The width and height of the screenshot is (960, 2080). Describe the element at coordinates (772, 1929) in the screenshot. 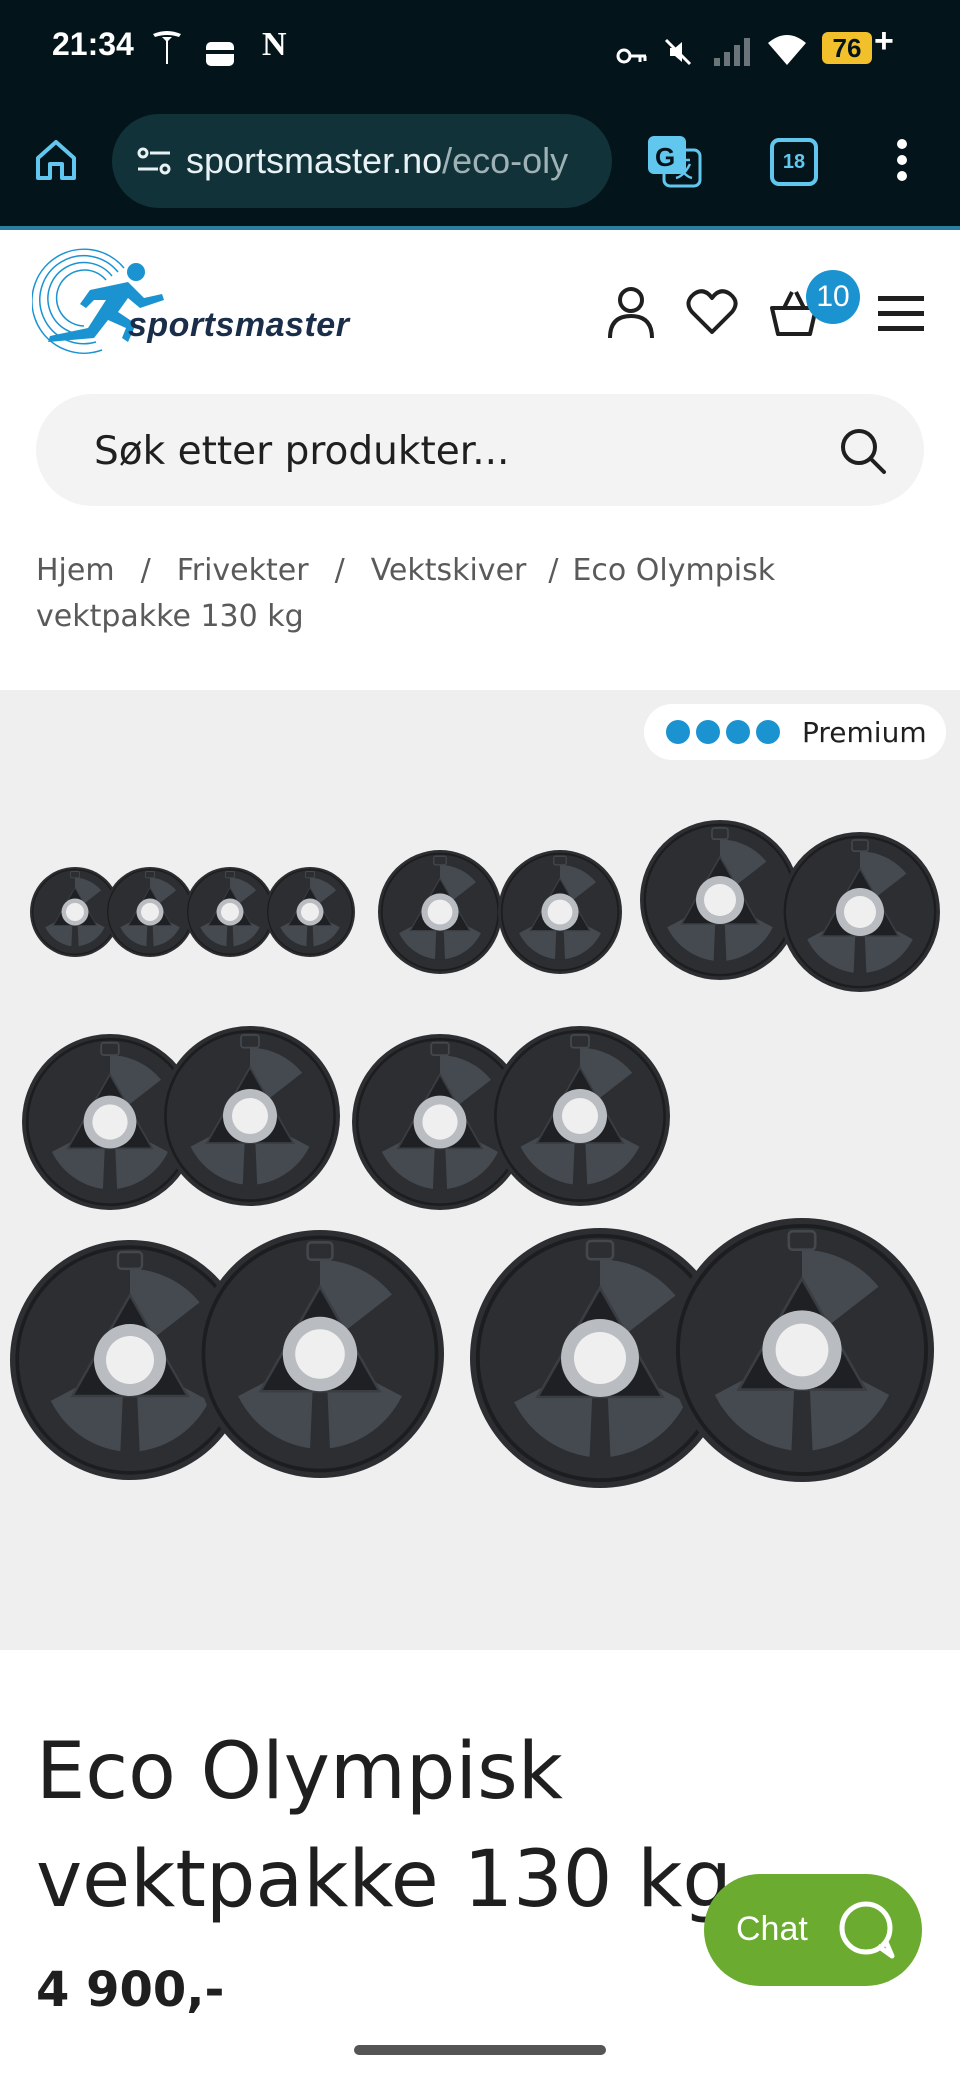

I see `chat-label: Chat` at that location.